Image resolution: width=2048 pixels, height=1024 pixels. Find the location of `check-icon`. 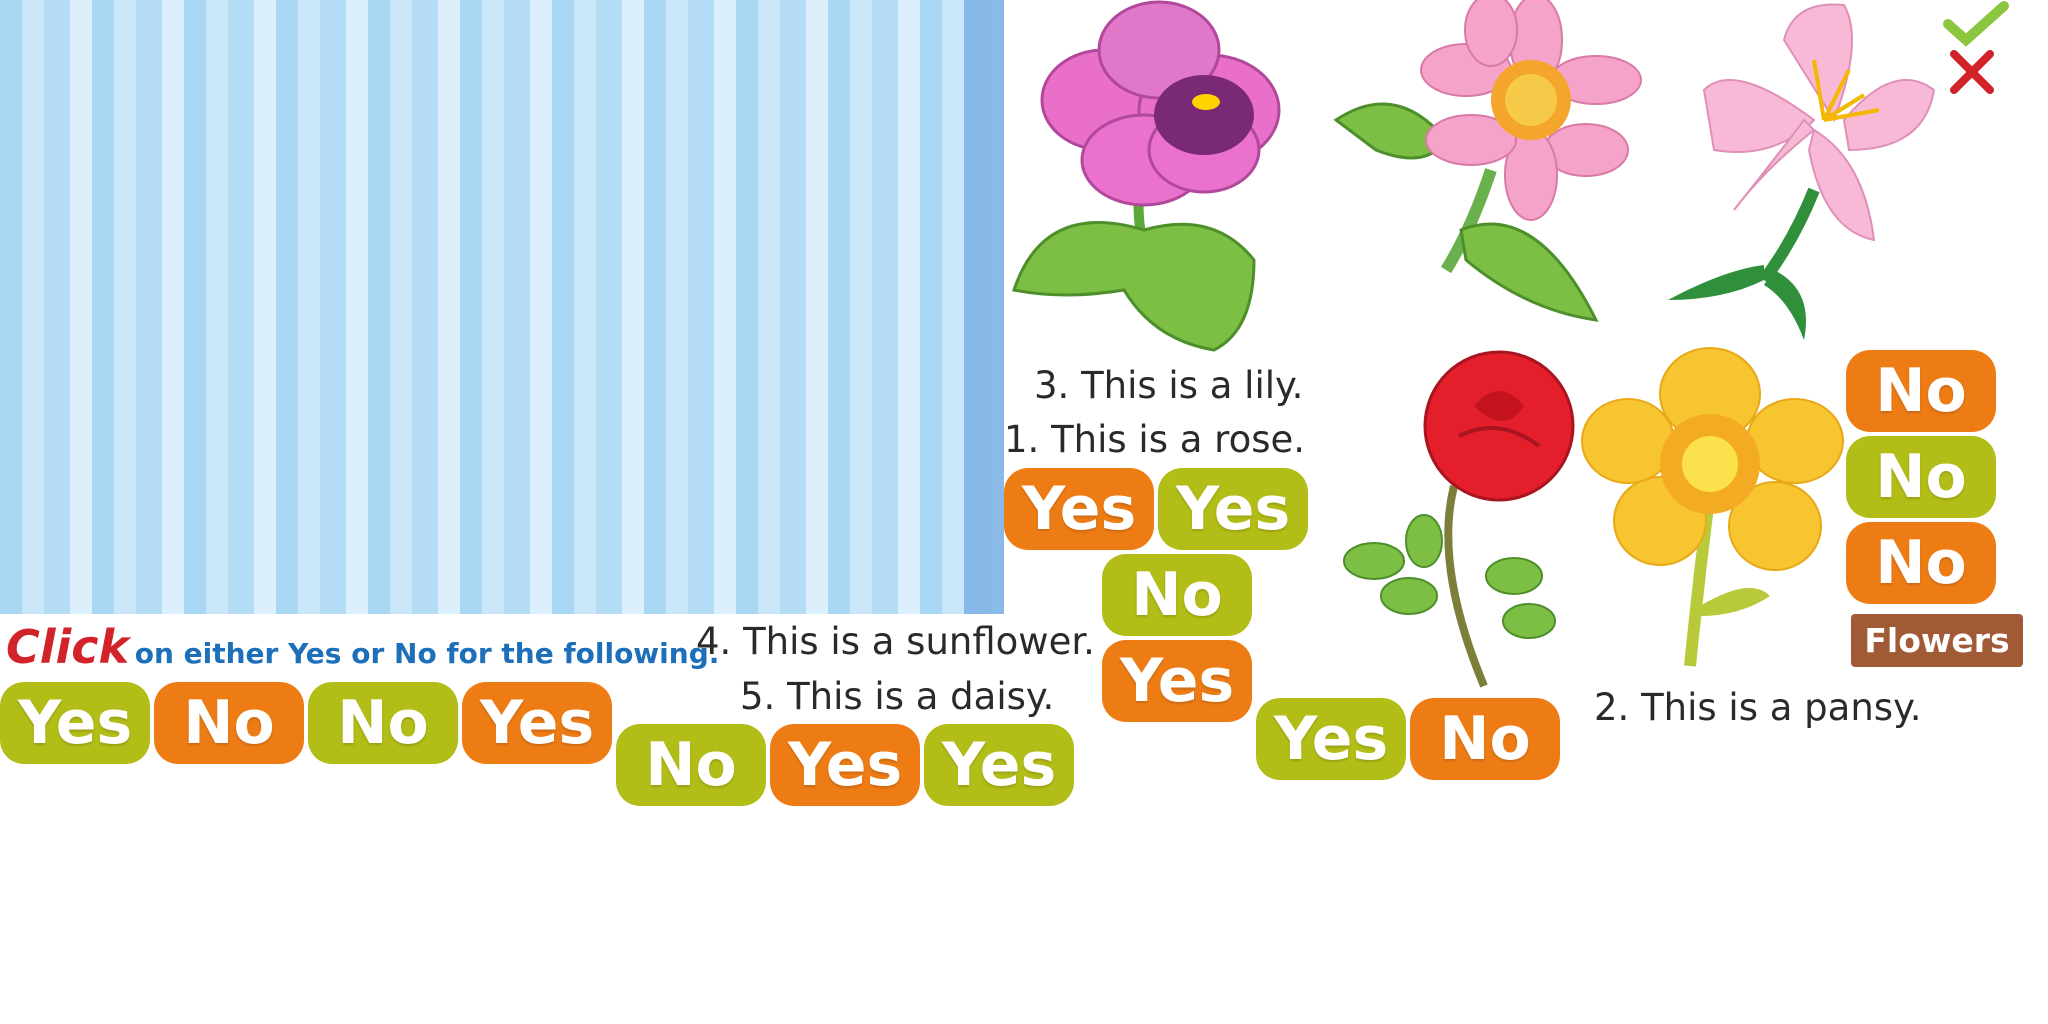

check-icon is located at coordinates (1976, 24).